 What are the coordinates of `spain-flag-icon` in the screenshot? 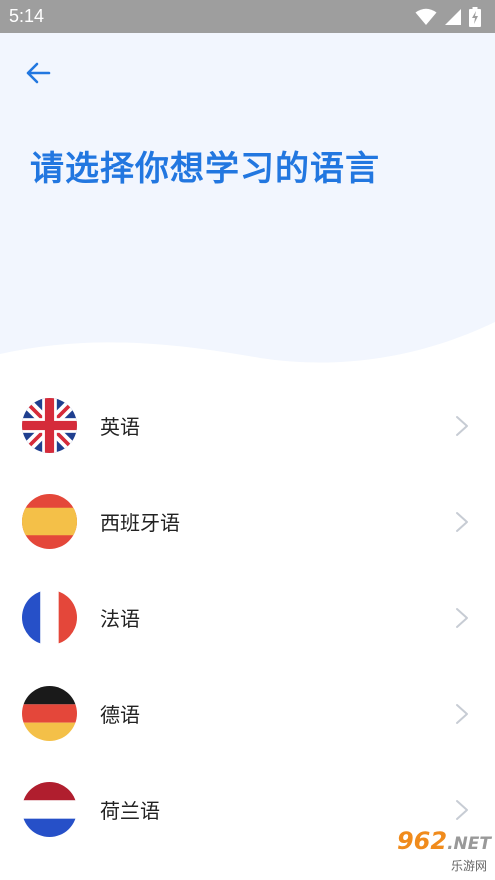 It's located at (49, 521).